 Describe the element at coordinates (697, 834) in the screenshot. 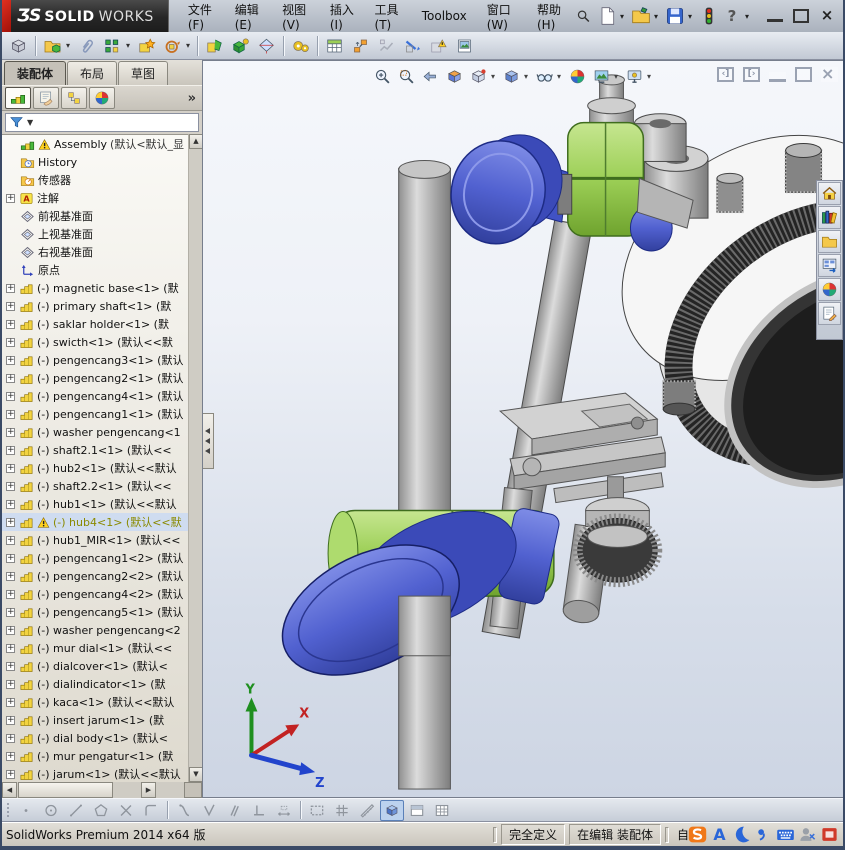

I see `sogou-input-icon` at that location.